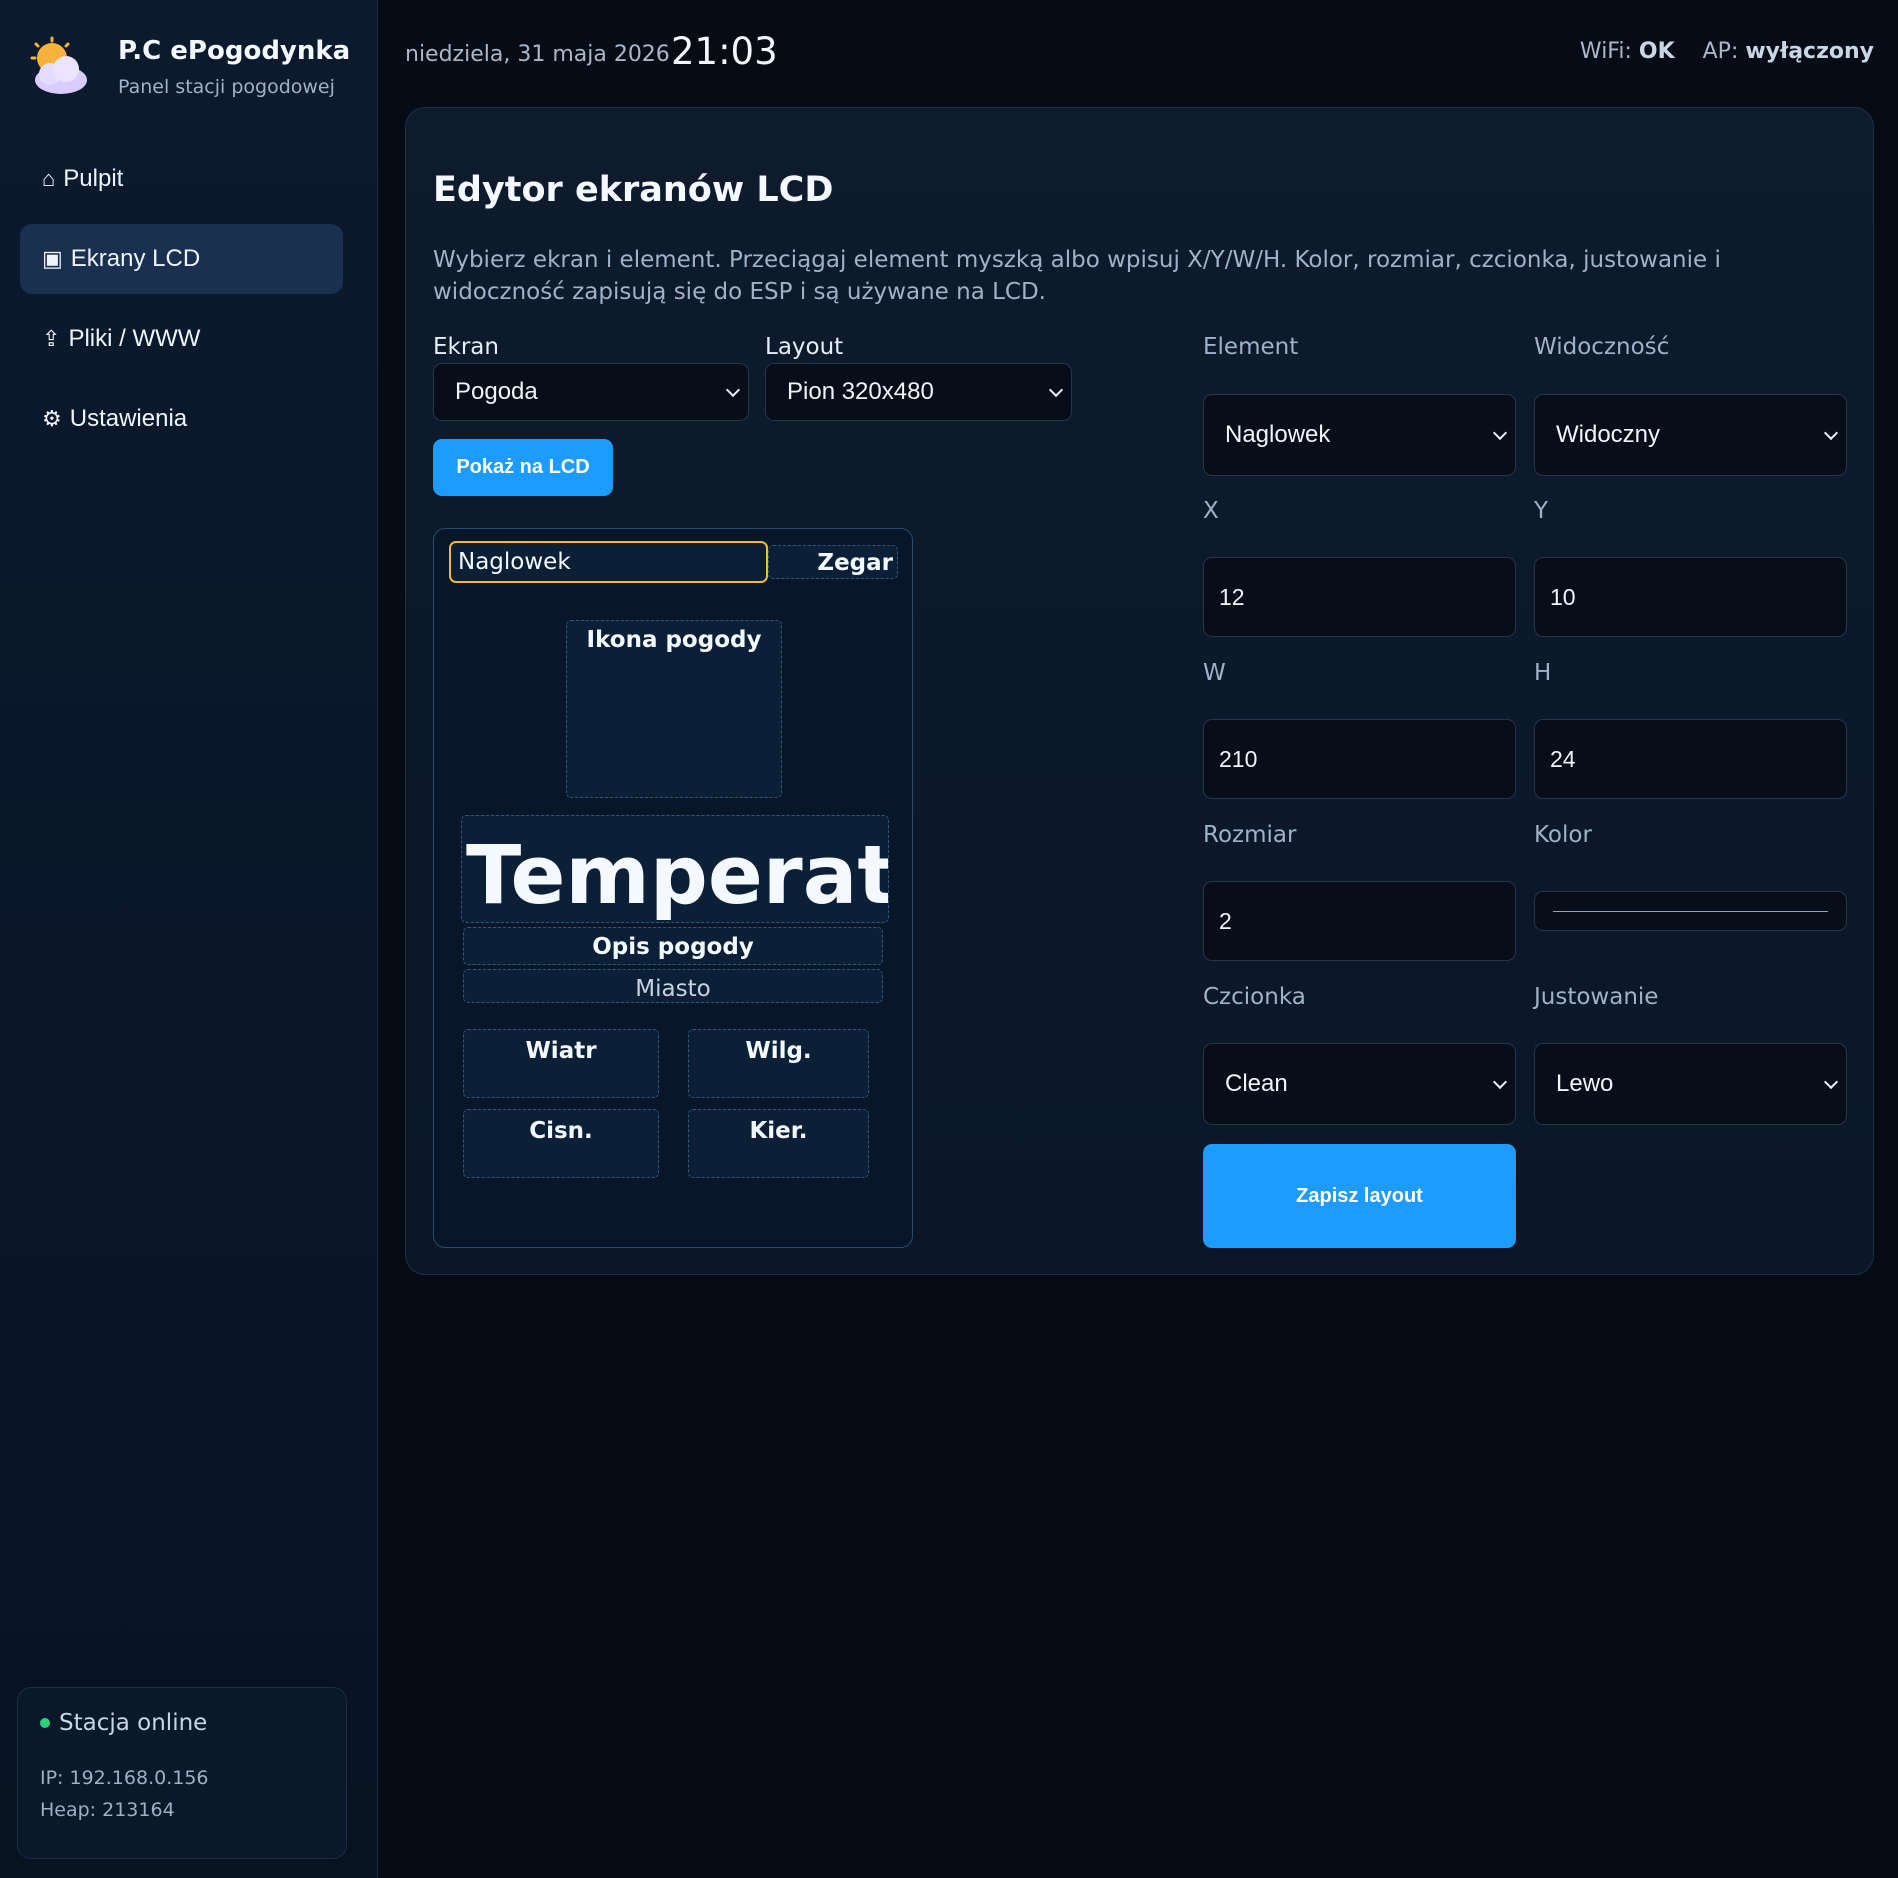 Image resolution: width=1898 pixels, height=1878 pixels. I want to click on y-label: Y, so click(1541, 511).